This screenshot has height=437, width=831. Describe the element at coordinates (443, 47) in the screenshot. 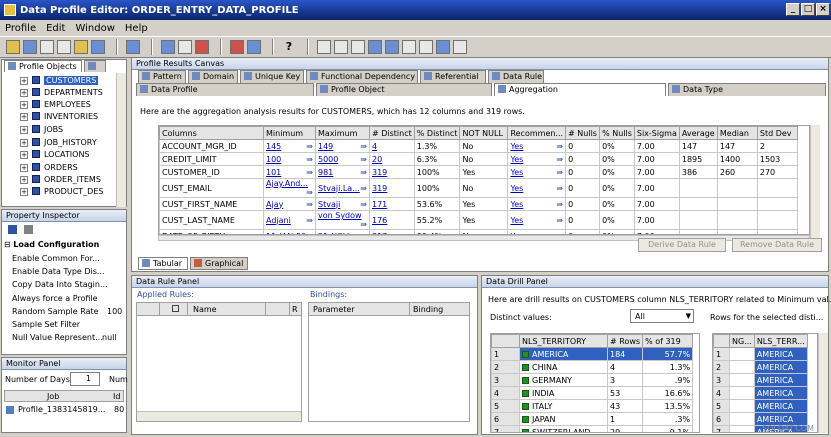

I see `layout-icon` at that location.